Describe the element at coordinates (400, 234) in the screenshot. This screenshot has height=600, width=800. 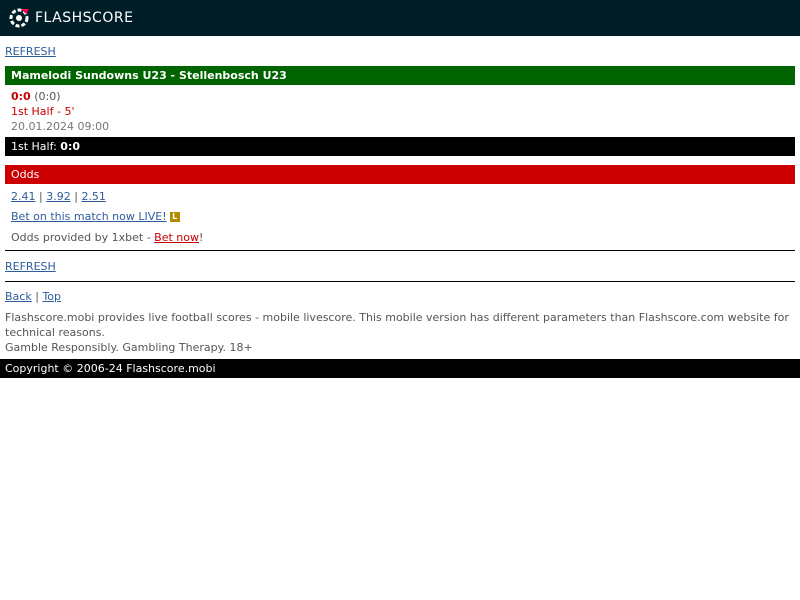
I see `odds-provider: Odds provided by 1xbet - Bet now!` at that location.